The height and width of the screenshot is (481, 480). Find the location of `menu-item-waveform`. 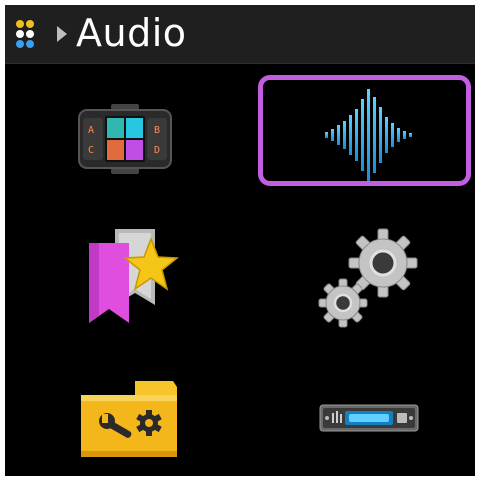

menu-item-waveform is located at coordinates (369, 135).